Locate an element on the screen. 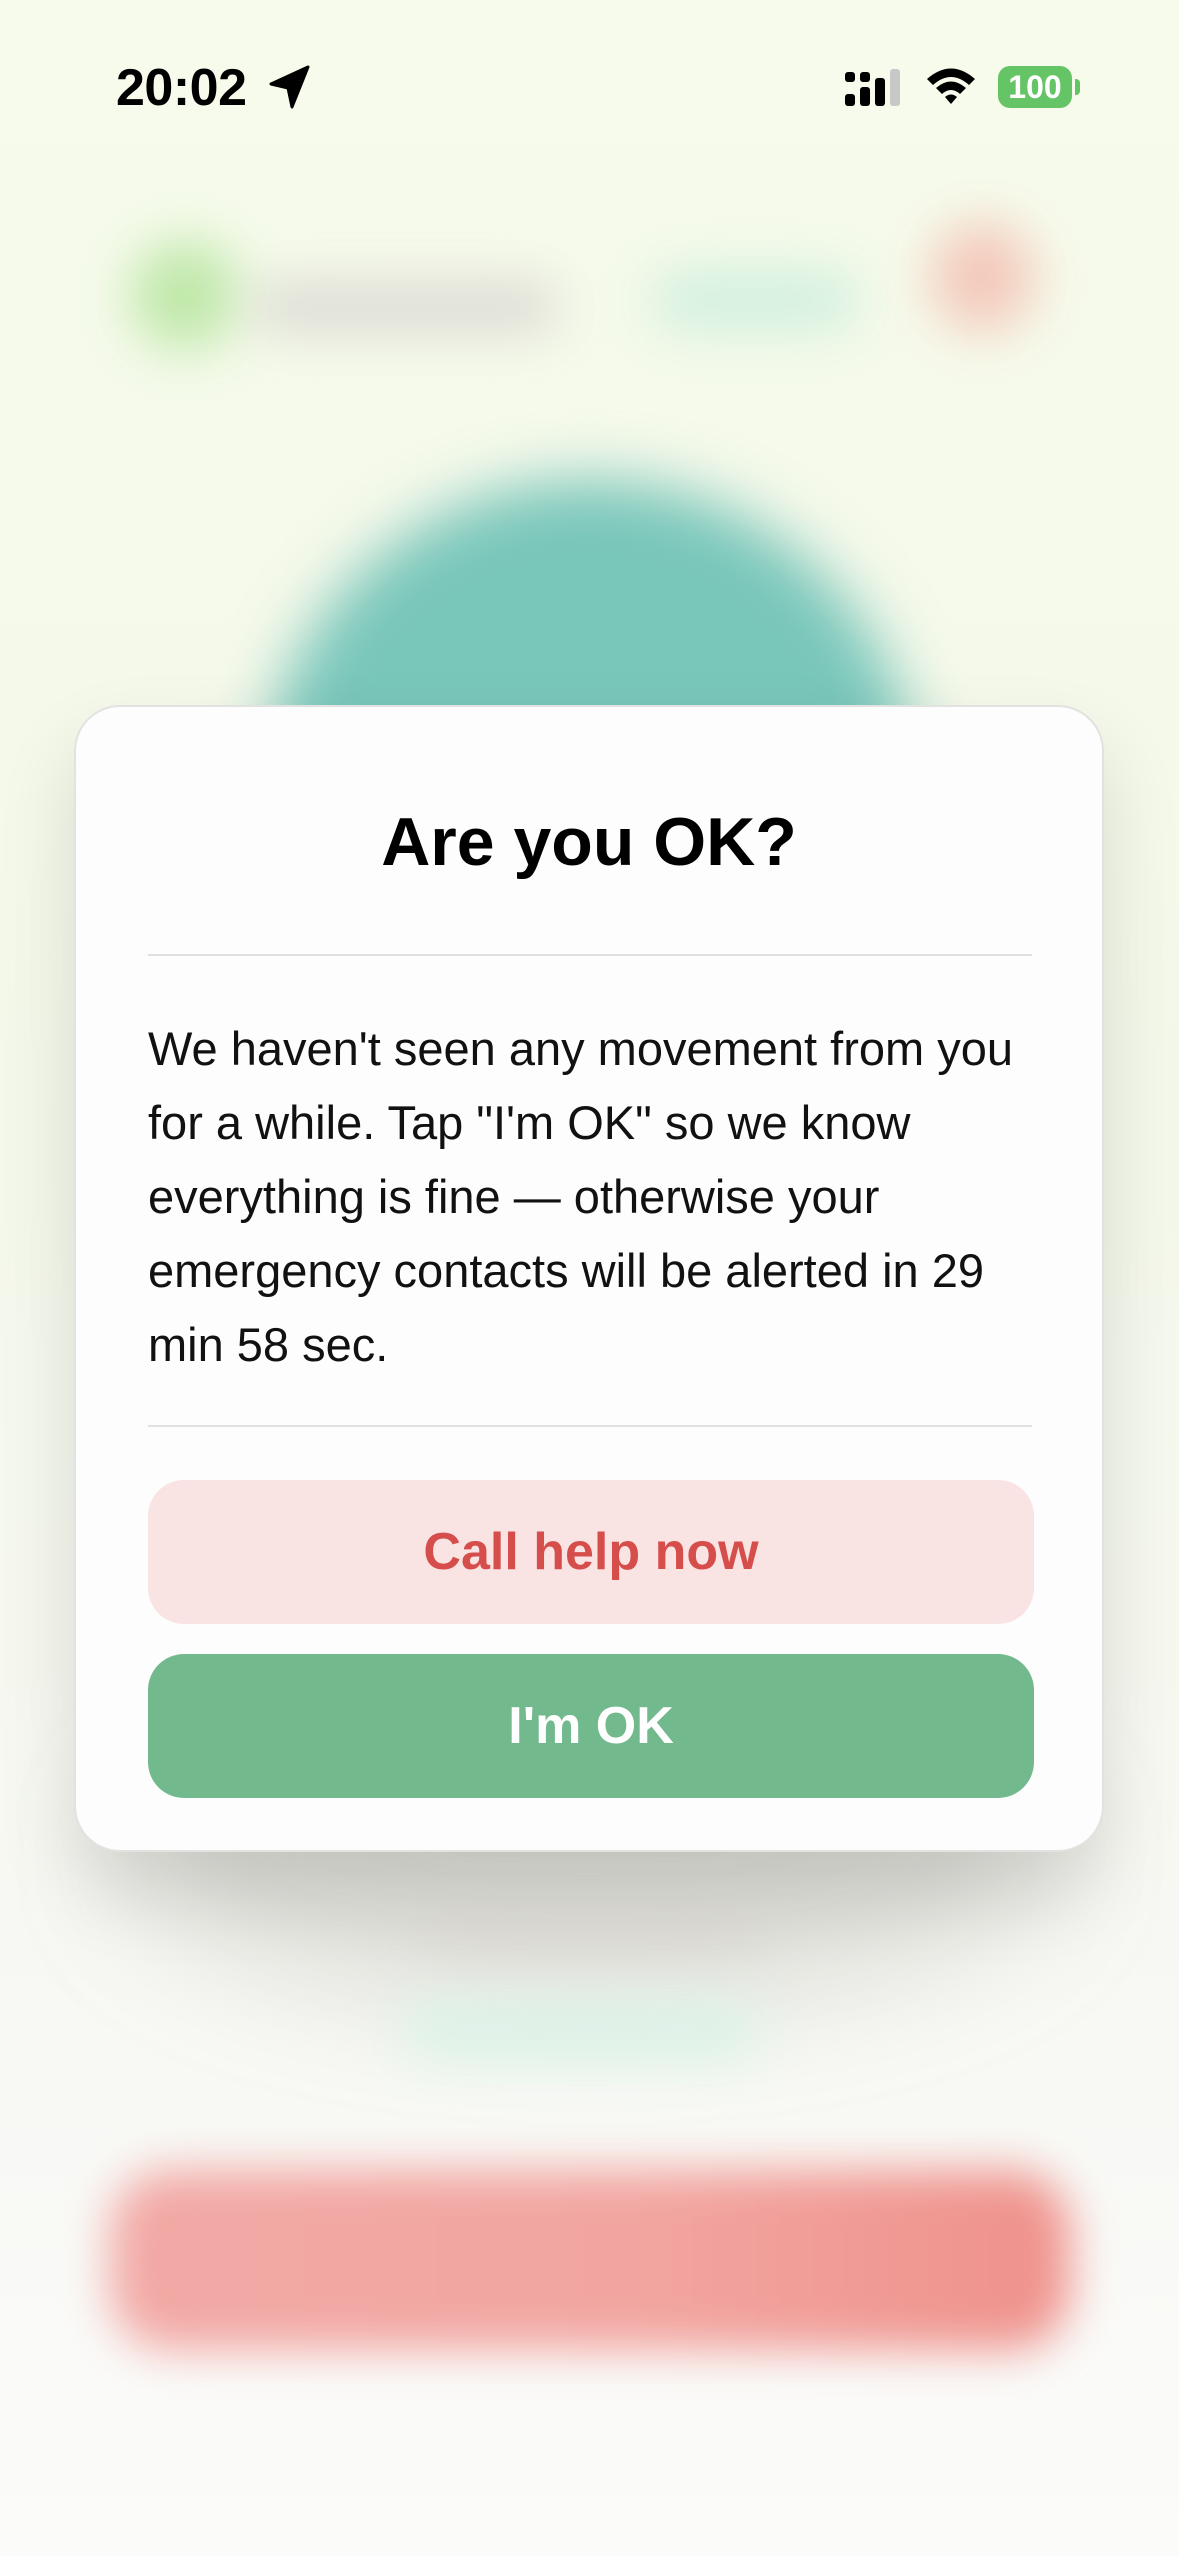 Image resolution: width=1179 pixels, height=2556 pixels. battery-cap is located at coordinates (1077, 87).